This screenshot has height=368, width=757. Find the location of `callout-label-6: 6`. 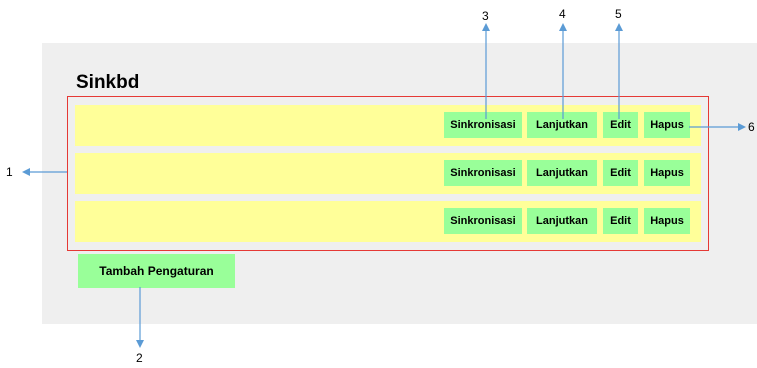

callout-label-6: 6 is located at coordinates (751, 127).